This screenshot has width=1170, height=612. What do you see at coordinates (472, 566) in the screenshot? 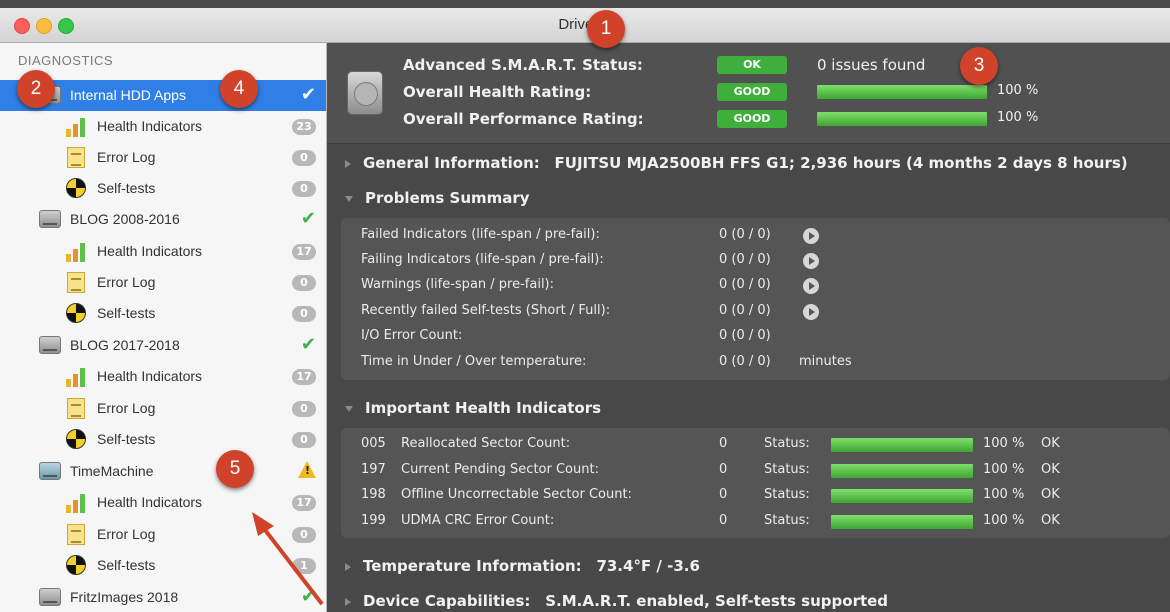
I see `temperature-label: Temperature Information:` at bounding box center [472, 566].